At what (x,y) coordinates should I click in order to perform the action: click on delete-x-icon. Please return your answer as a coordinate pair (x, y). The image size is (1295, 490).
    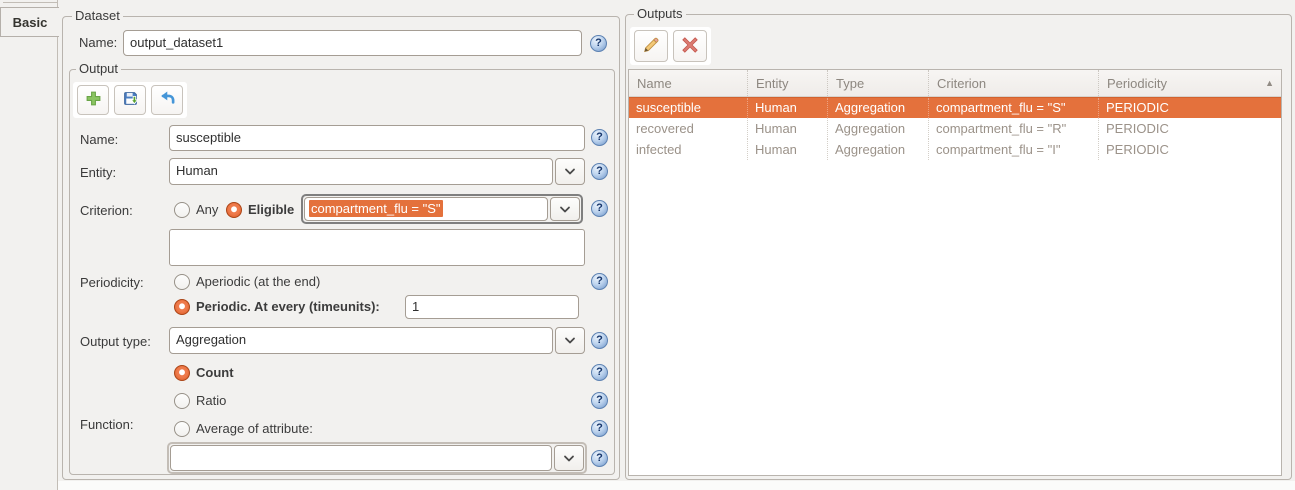
    Looking at the image, I should click on (690, 46).